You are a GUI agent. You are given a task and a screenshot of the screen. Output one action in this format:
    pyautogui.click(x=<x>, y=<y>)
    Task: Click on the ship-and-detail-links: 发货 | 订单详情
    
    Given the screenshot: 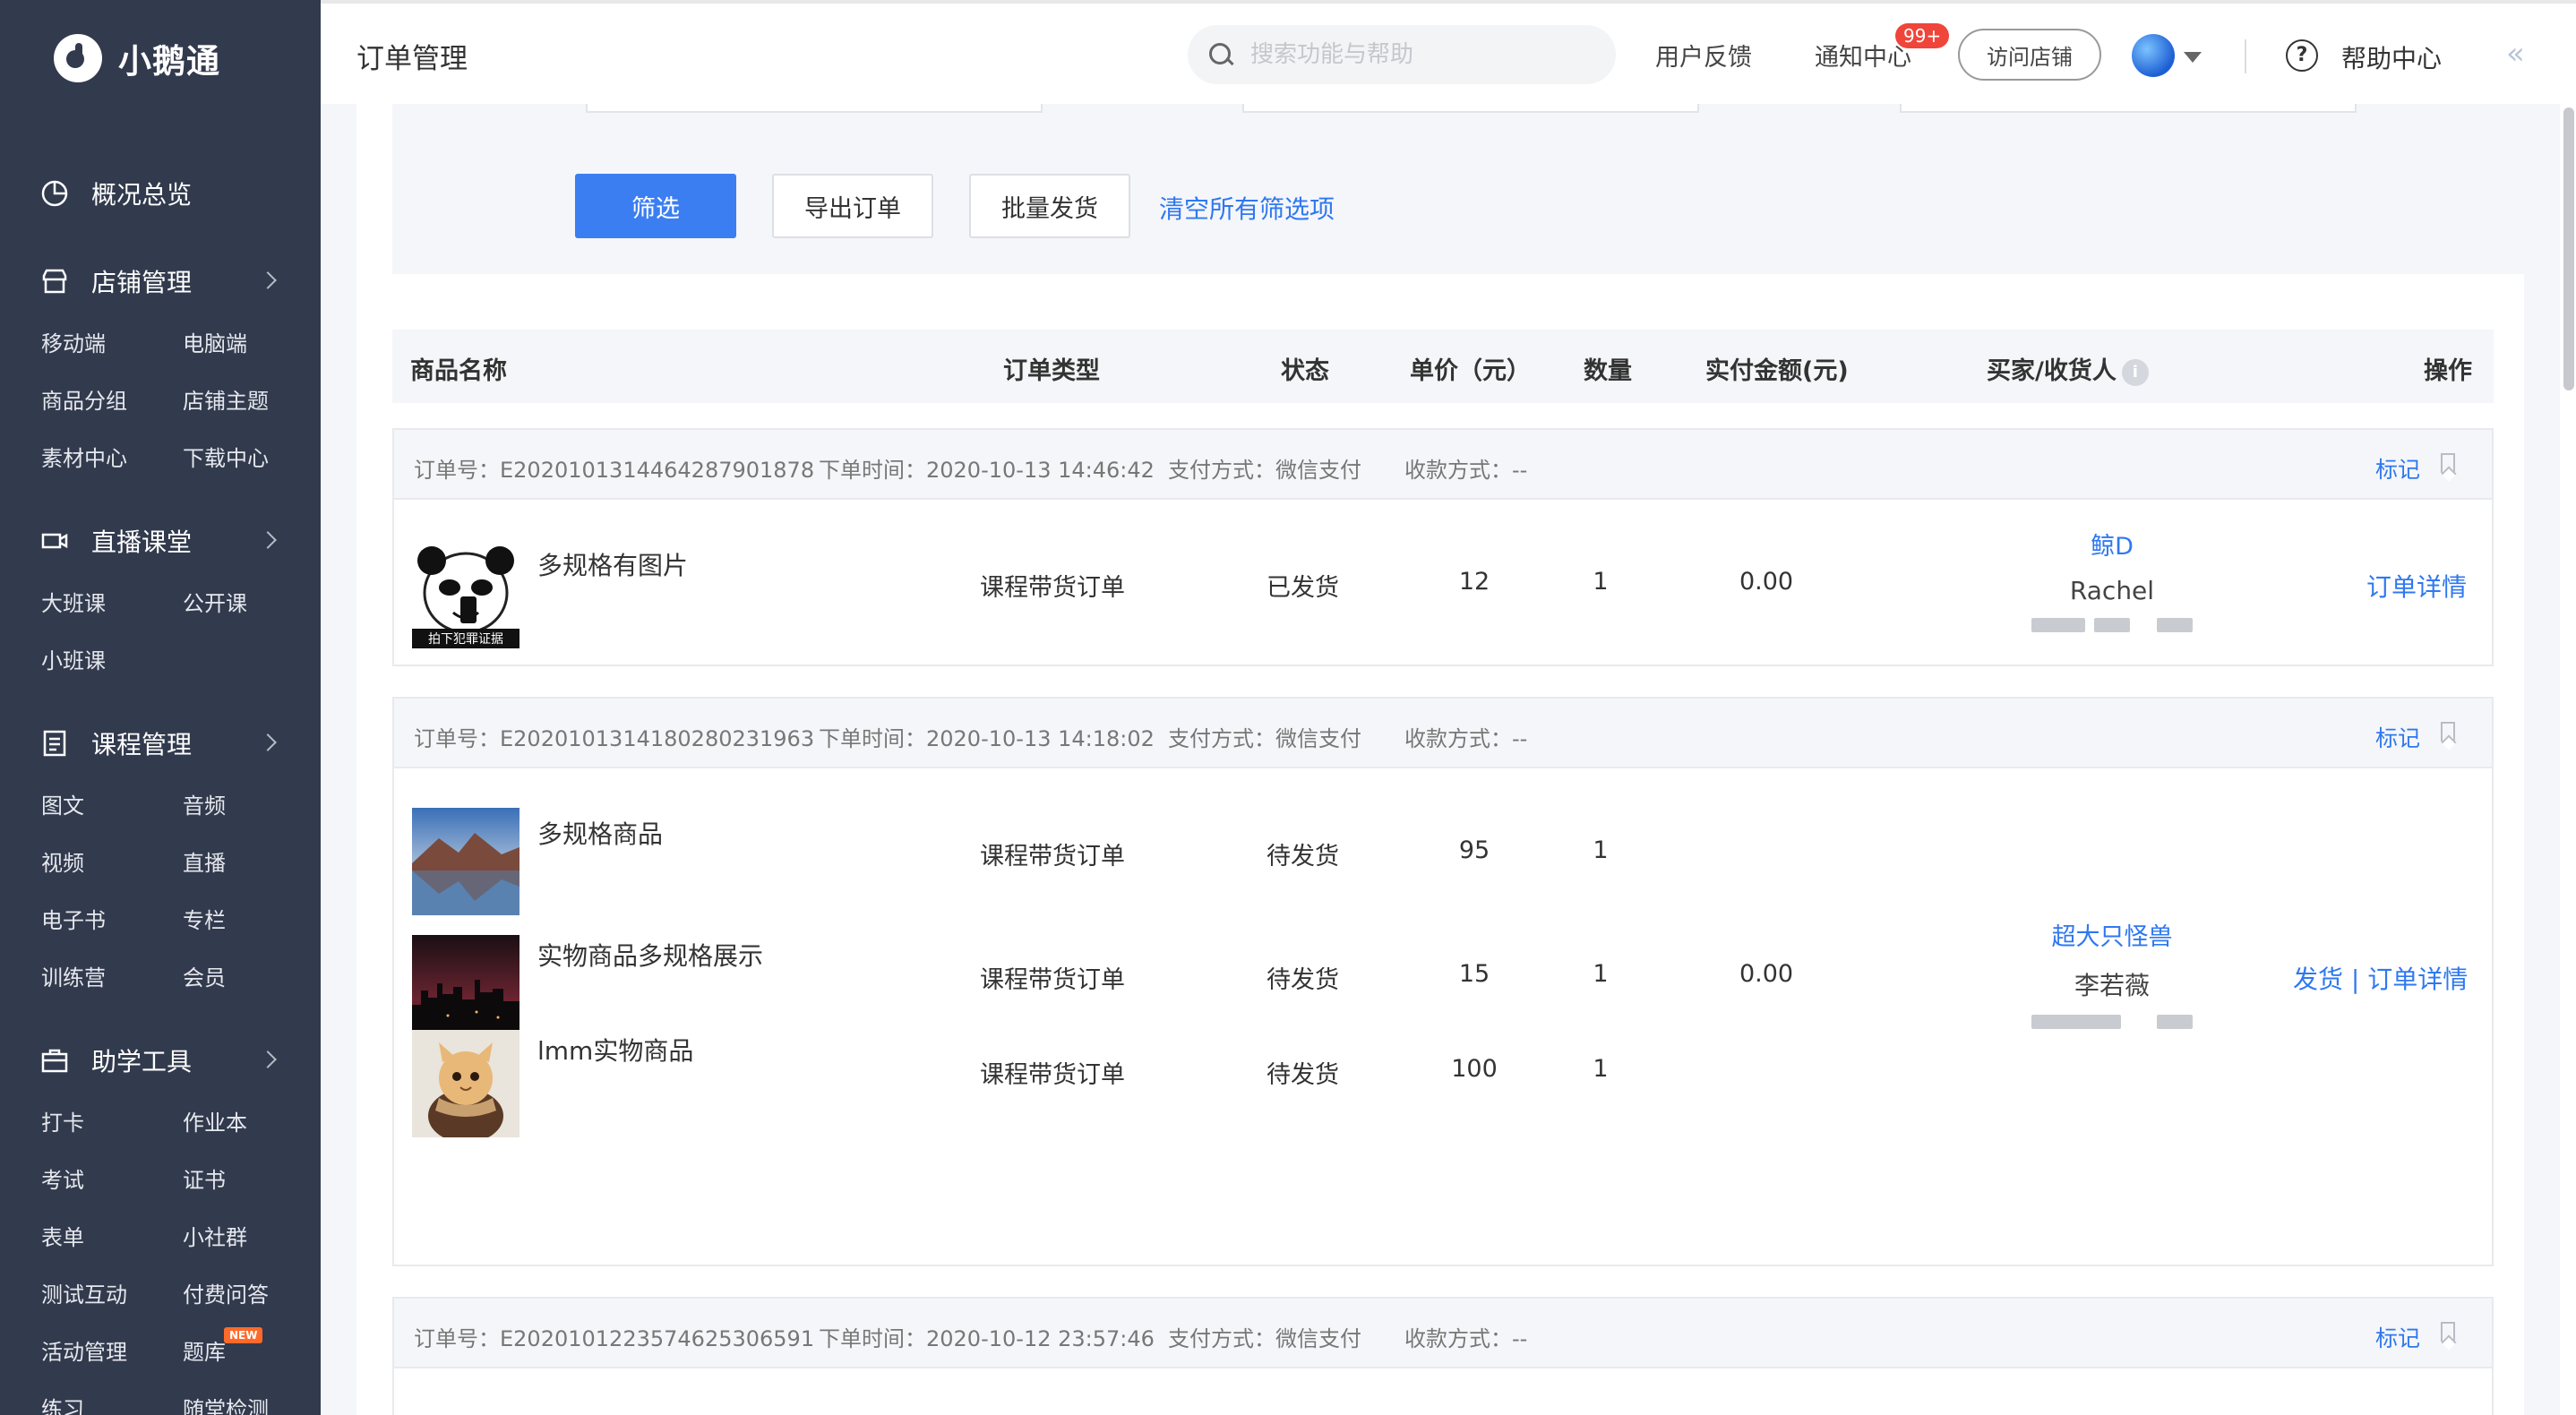 What is the action you would take?
    pyautogui.click(x=2380, y=978)
    